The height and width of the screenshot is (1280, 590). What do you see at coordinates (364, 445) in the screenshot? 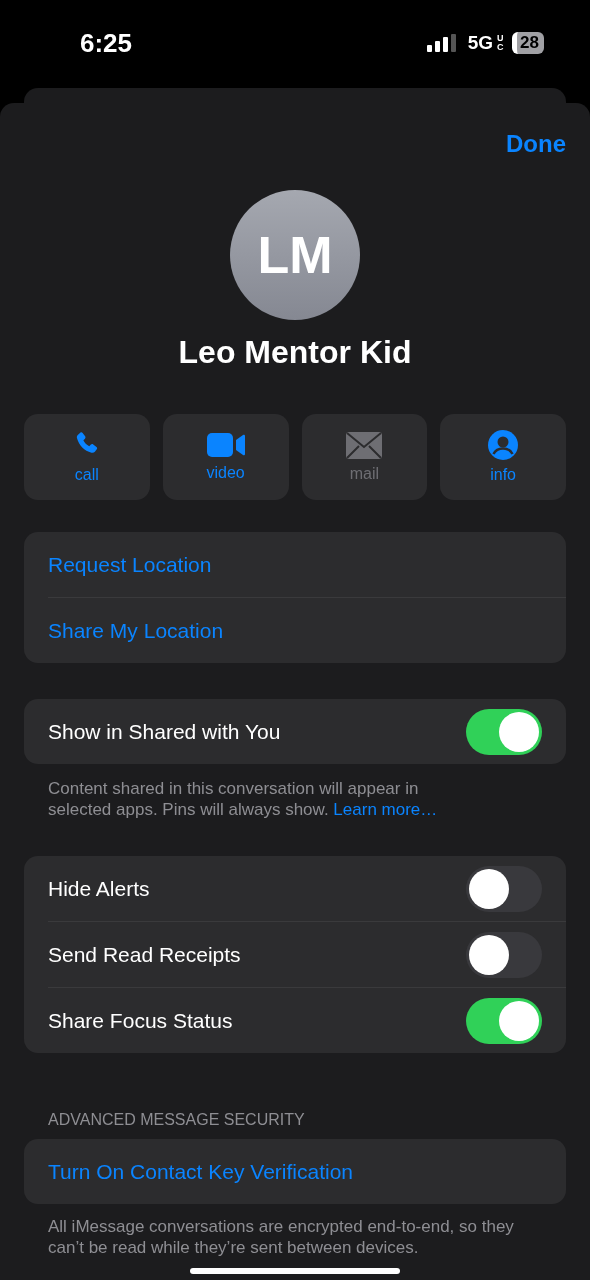
I see `envelope-icon` at bounding box center [364, 445].